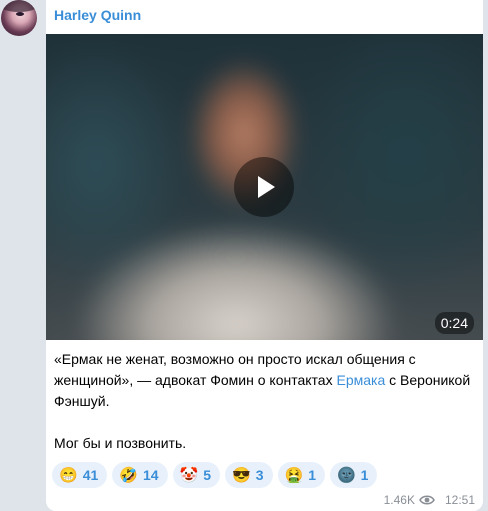  Describe the element at coordinates (459, 500) in the screenshot. I see `message-time: 12:51` at that location.